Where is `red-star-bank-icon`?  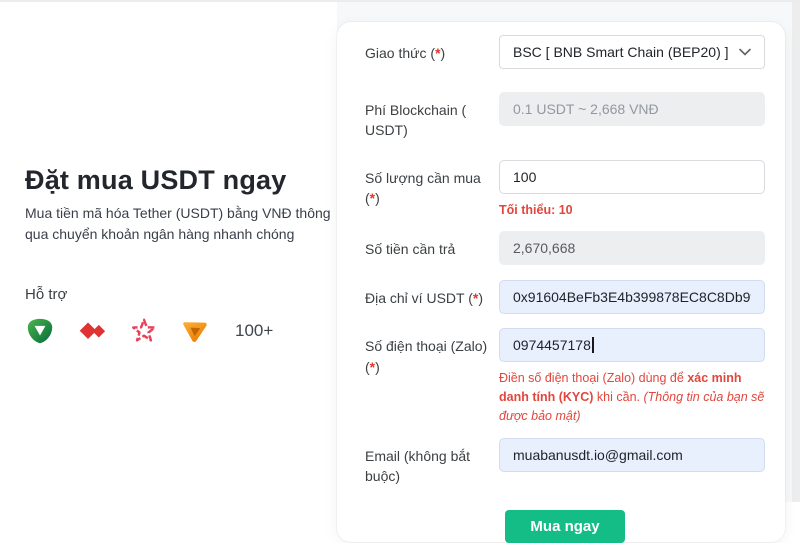 red-star-bank-icon is located at coordinates (144, 331).